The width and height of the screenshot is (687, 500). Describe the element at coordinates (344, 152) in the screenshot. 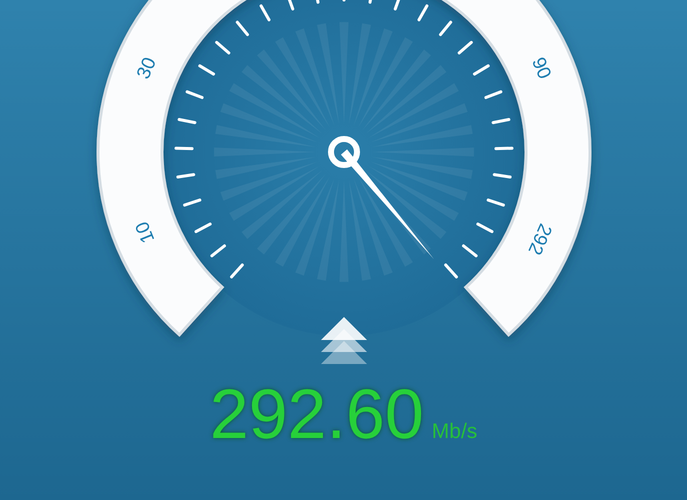

I see `needle-hub` at that location.